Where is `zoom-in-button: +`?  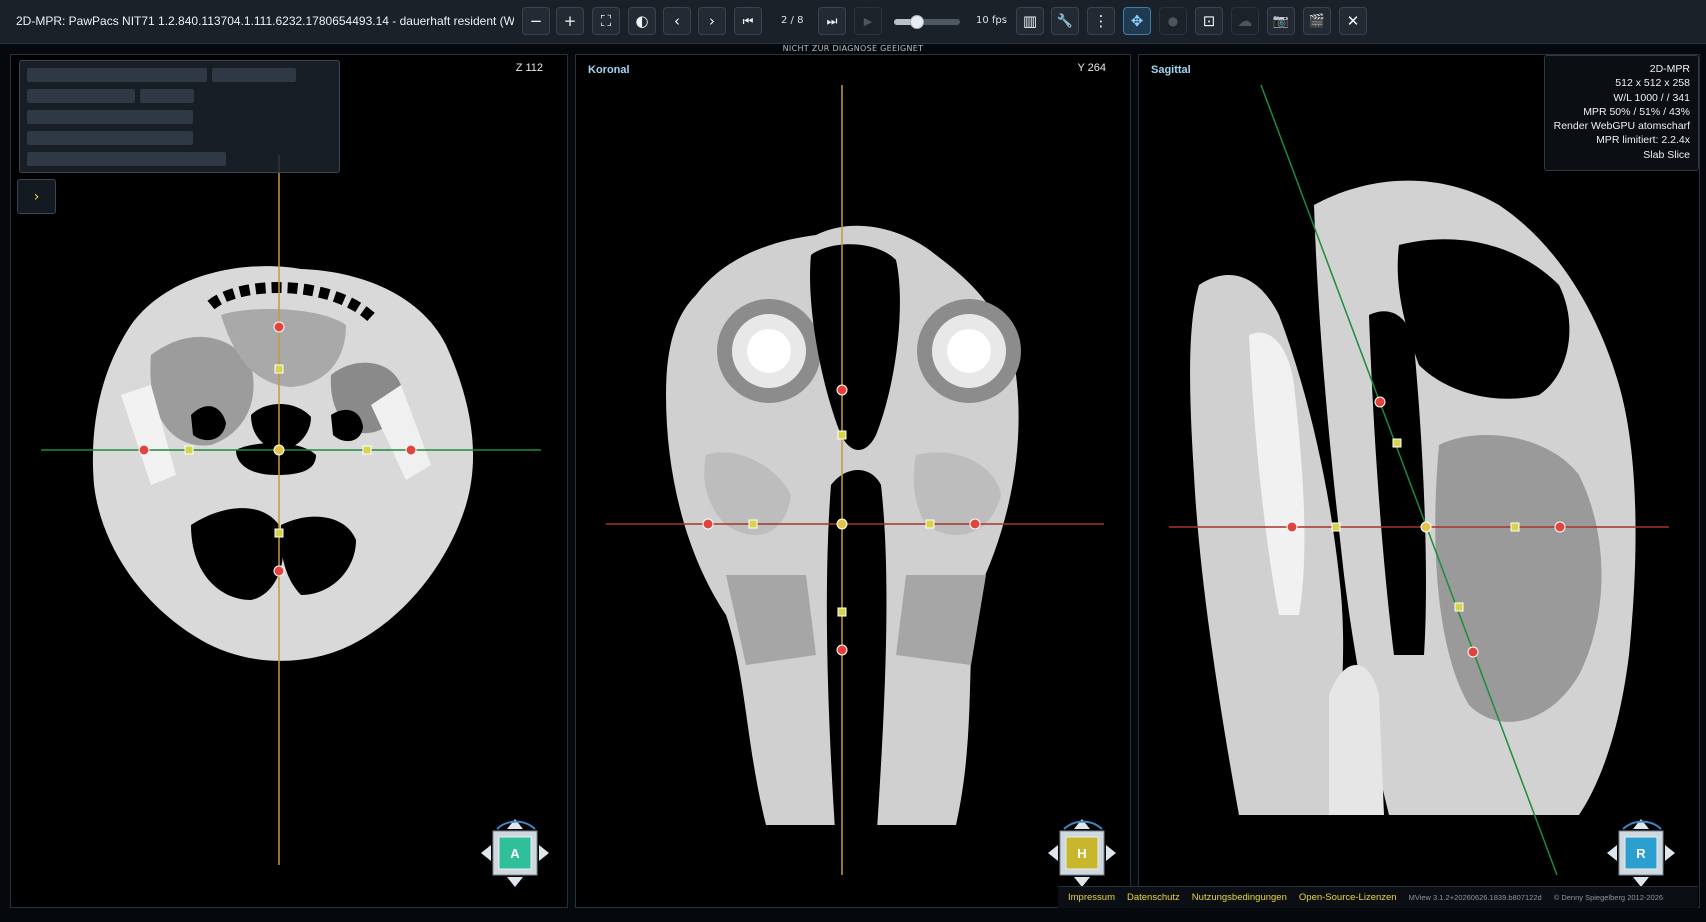
zoom-in-button: + is located at coordinates (570, 21).